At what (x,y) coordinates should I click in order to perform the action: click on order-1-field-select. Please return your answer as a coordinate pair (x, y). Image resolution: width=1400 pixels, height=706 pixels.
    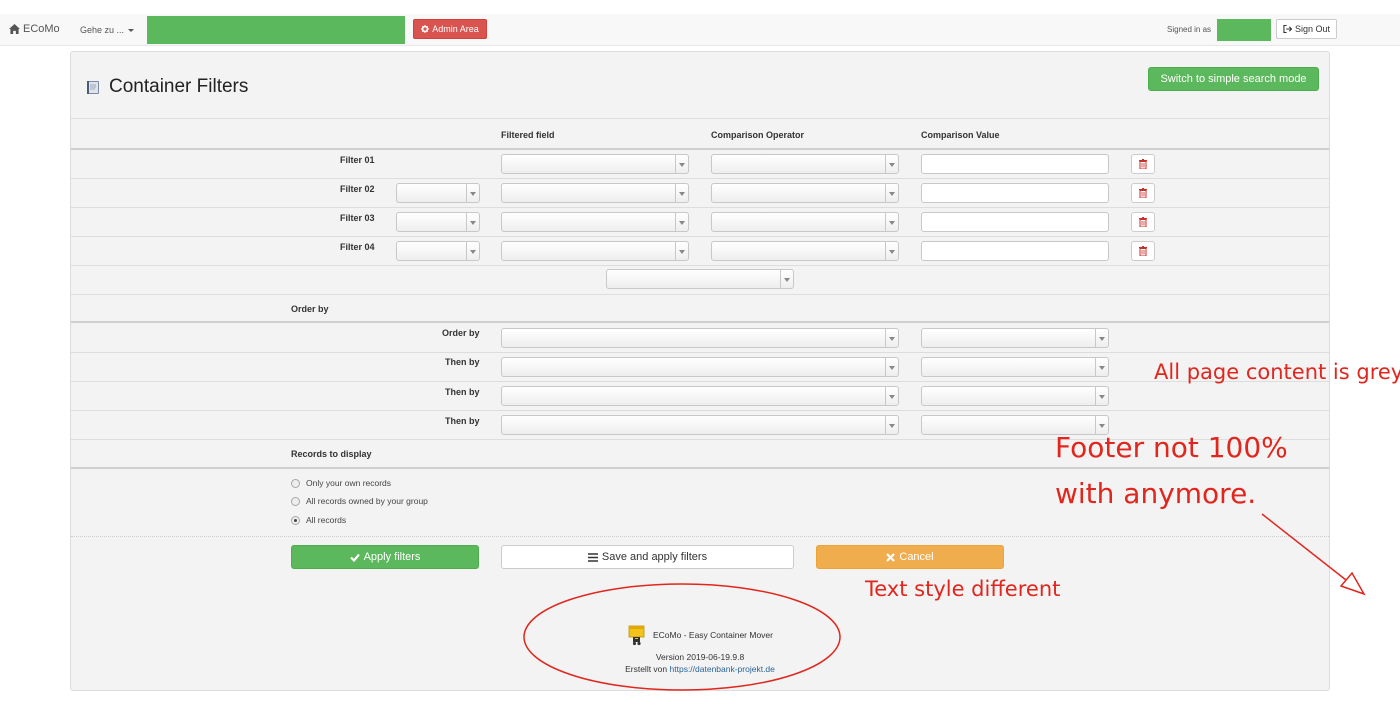
    Looking at the image, I should click on (700, 338).